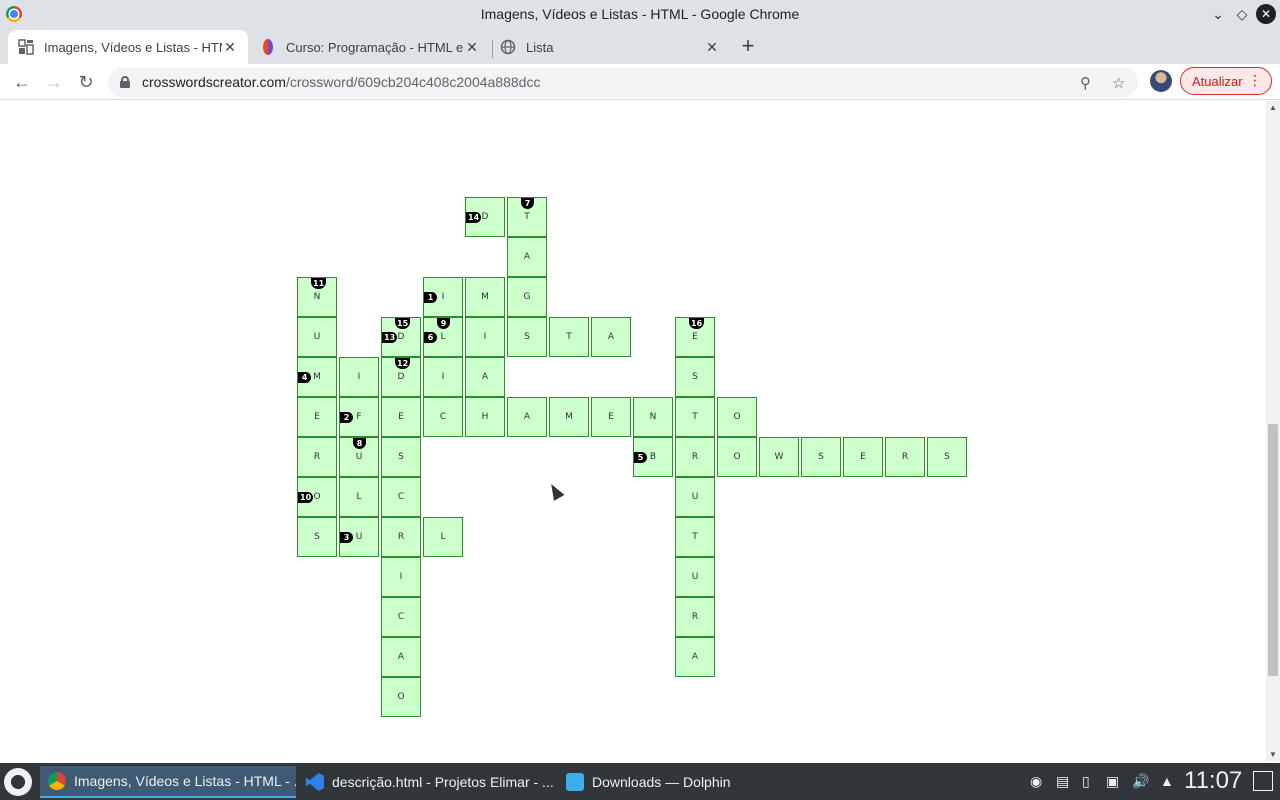 Image resolution: width=1280 pixels, height=800 pixels. I want to click on crossword-cell: D 12, so click(401, 377).